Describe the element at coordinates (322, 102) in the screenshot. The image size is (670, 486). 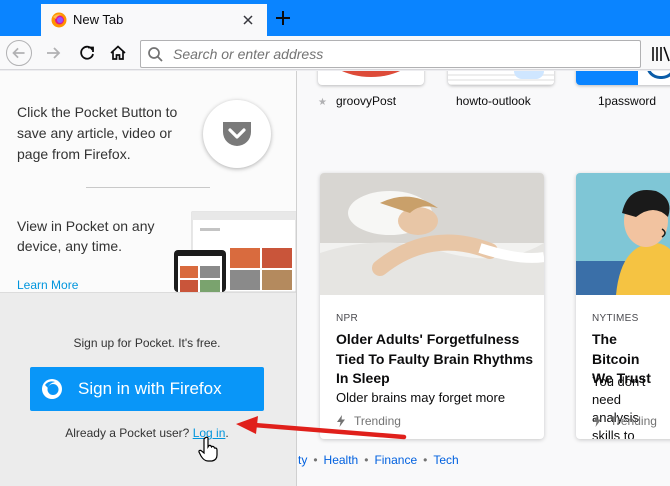
I see `pin-icon: ★` at that location.